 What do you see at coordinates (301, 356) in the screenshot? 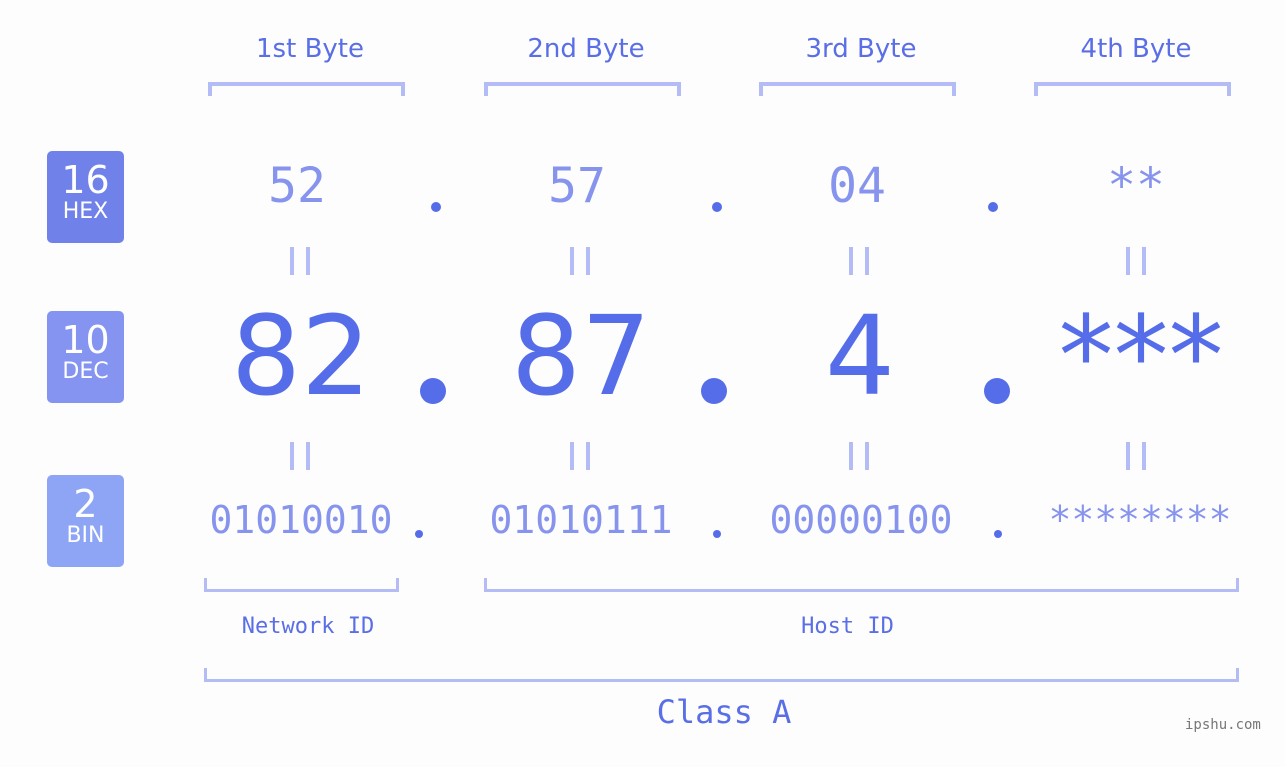
I see `dec-byte-1: 82` at bounding box center [301, 356].